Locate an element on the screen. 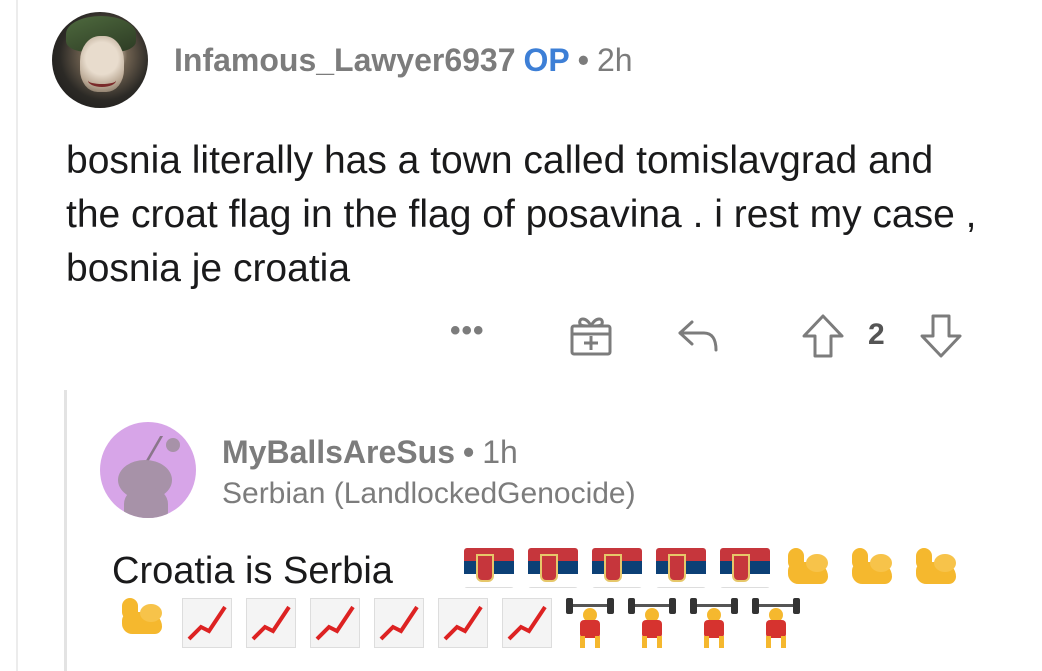  snoo-antenna-ball is located at coordinates (173, 445).